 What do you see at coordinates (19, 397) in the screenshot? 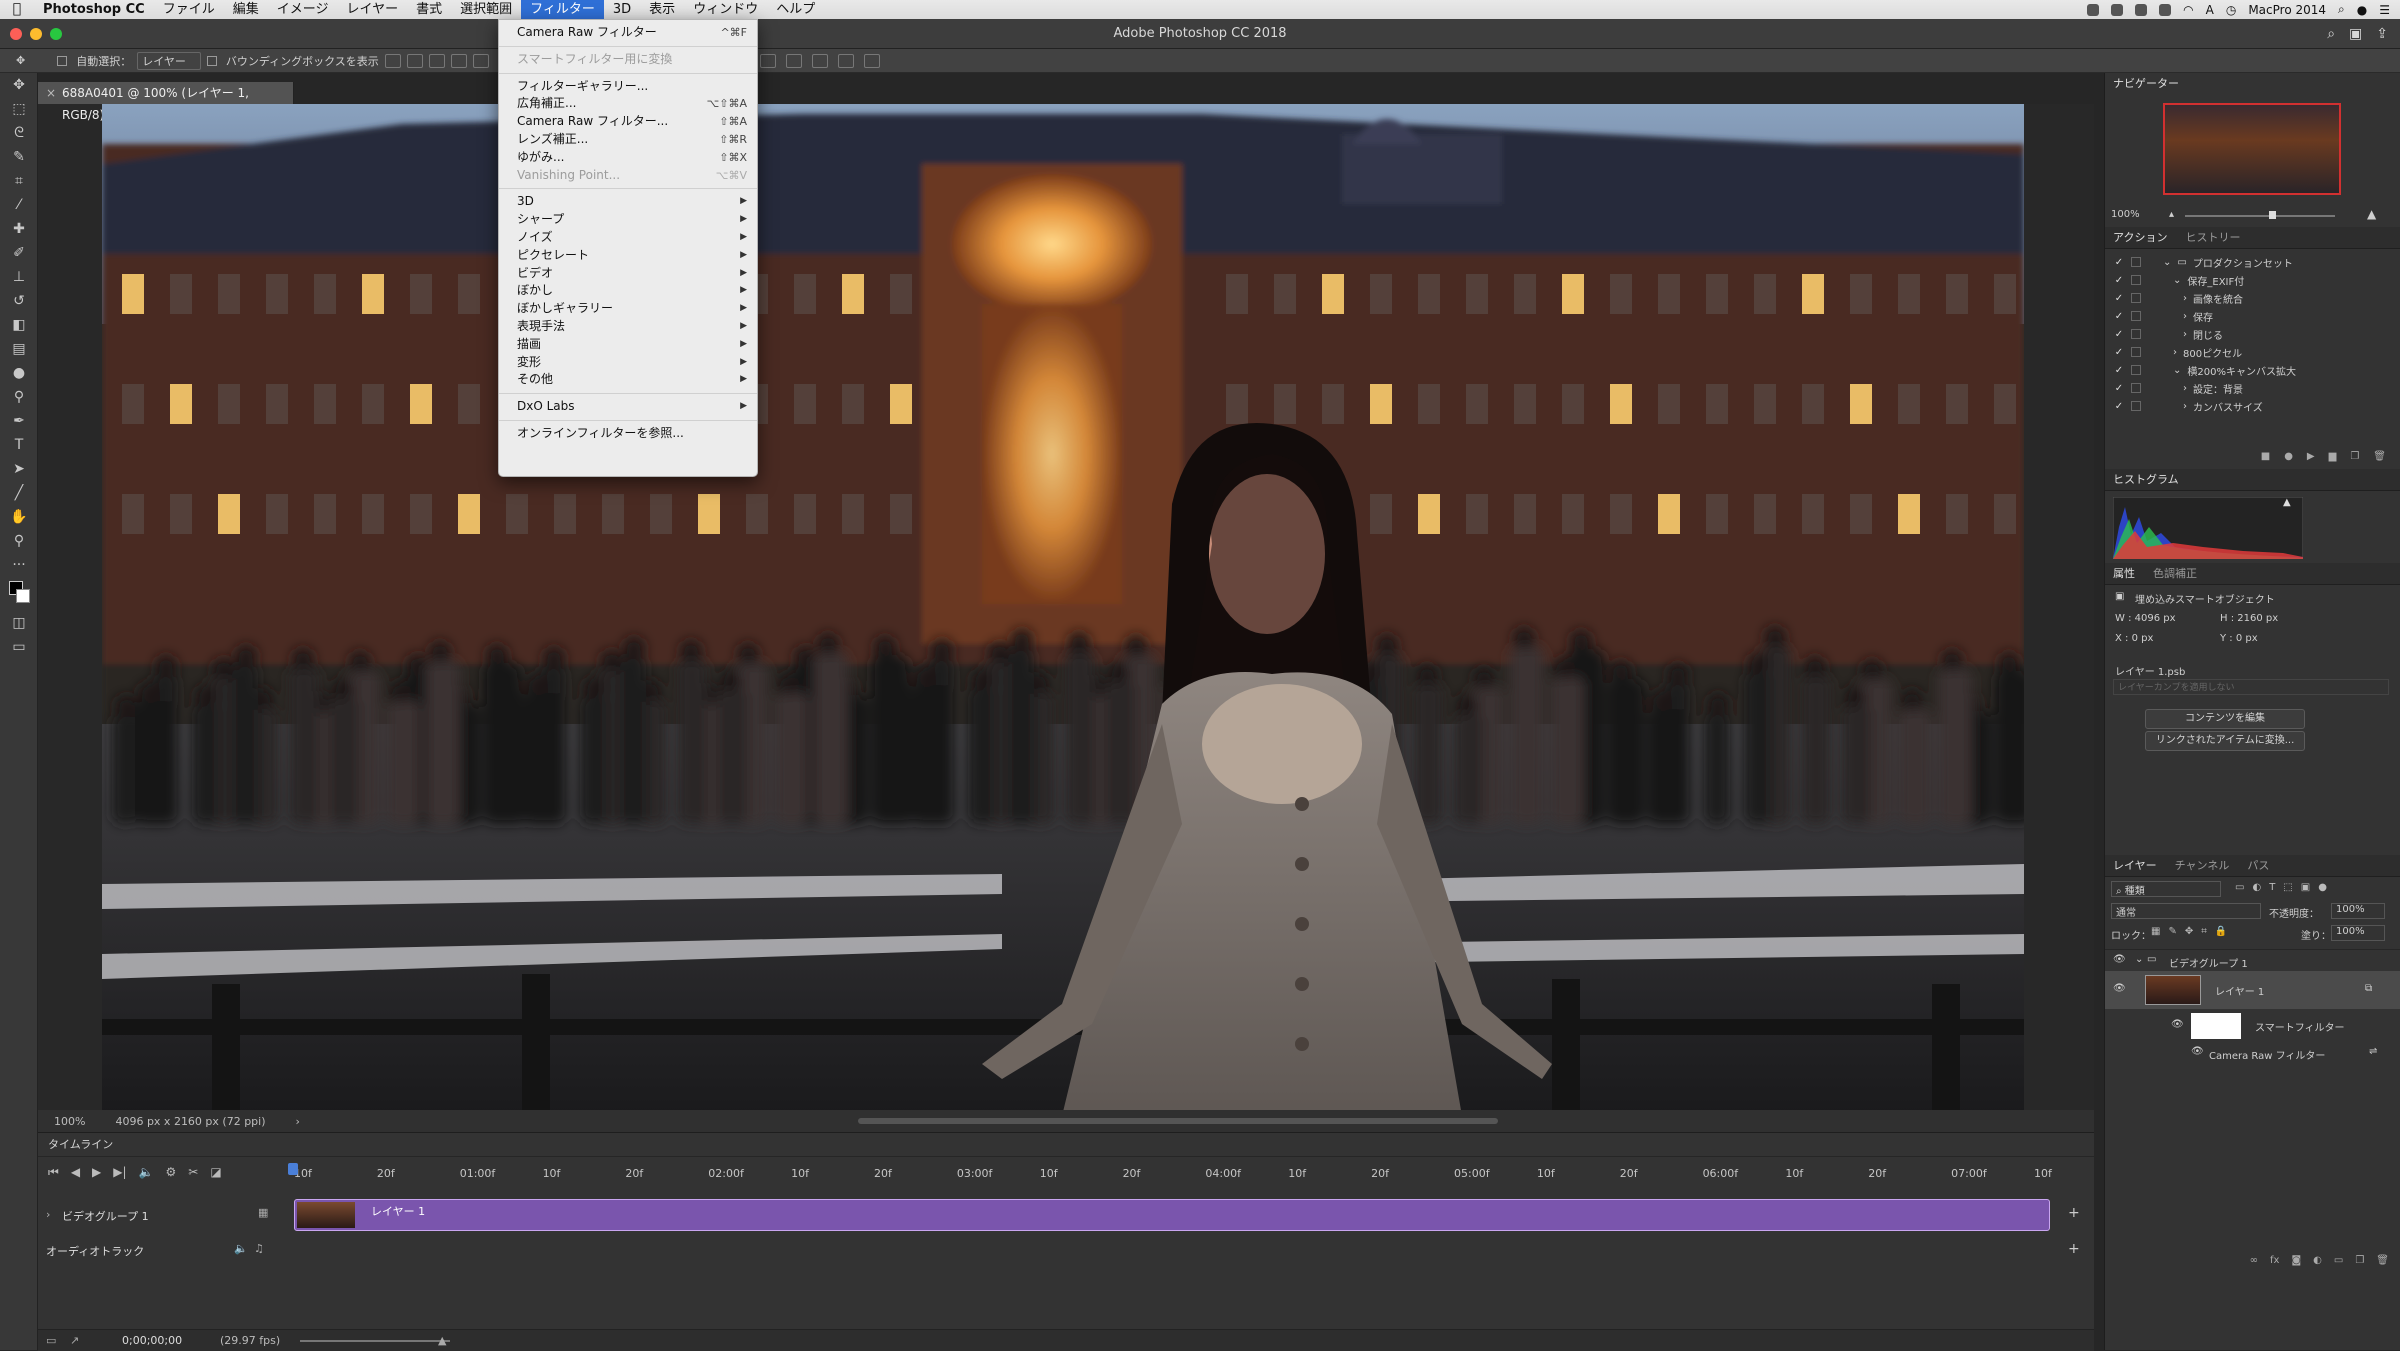
I see `dodge-tool-icon: ⚲` at bounding box center [19, 397].